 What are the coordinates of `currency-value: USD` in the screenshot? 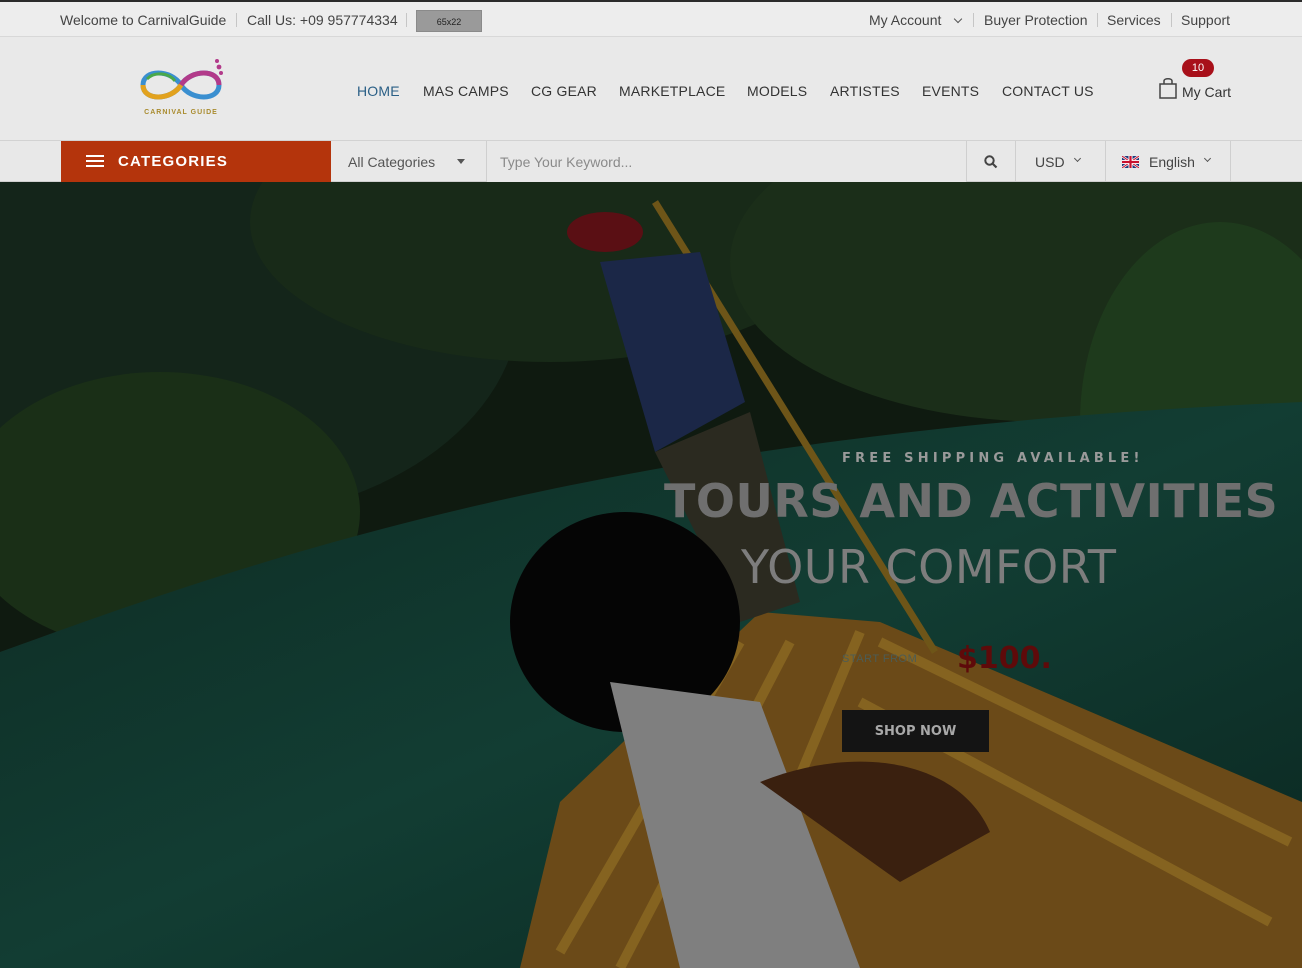 It's located at (1050, 162).